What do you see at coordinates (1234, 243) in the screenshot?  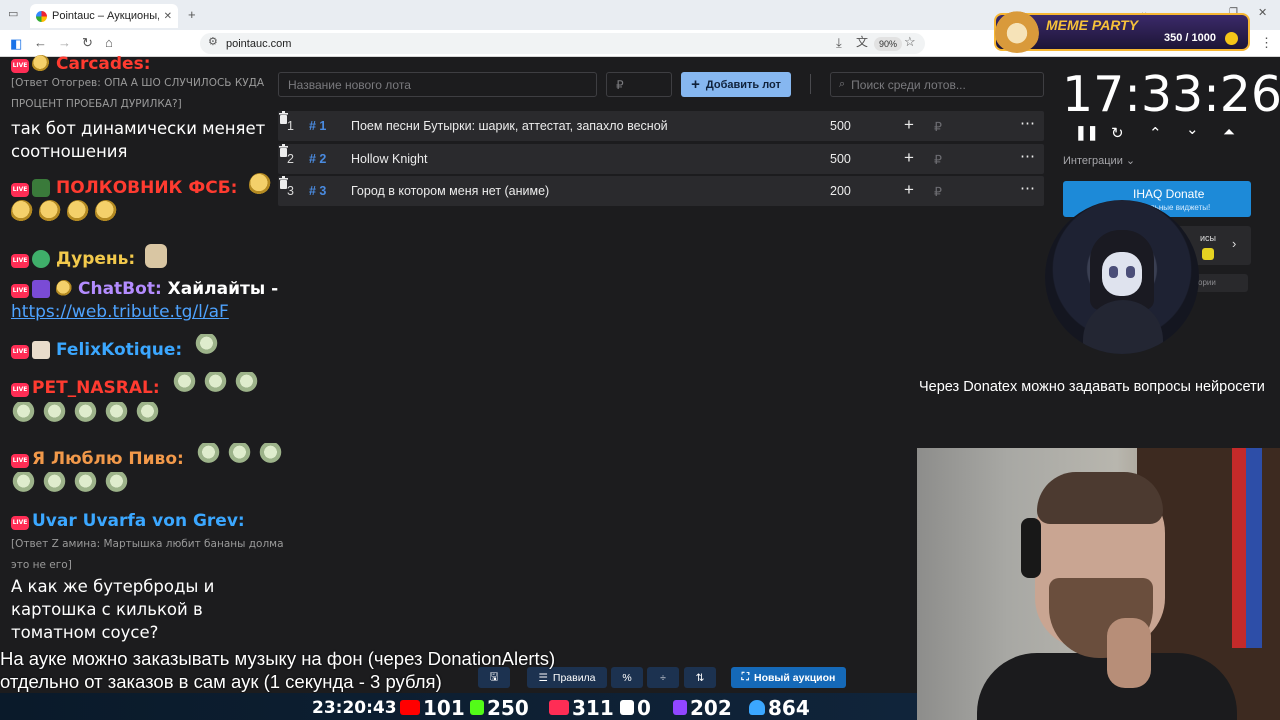 I see `chevron-right-icon: ›` at bounding box center [1234, 243].